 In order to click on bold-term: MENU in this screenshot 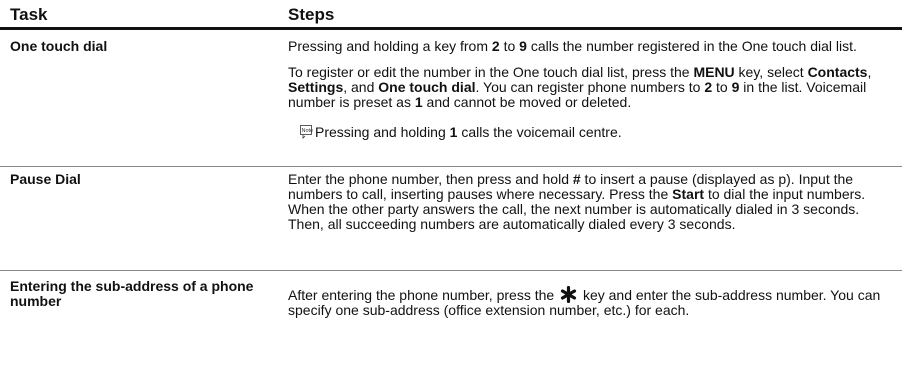, I will do `click(714, 72)`.